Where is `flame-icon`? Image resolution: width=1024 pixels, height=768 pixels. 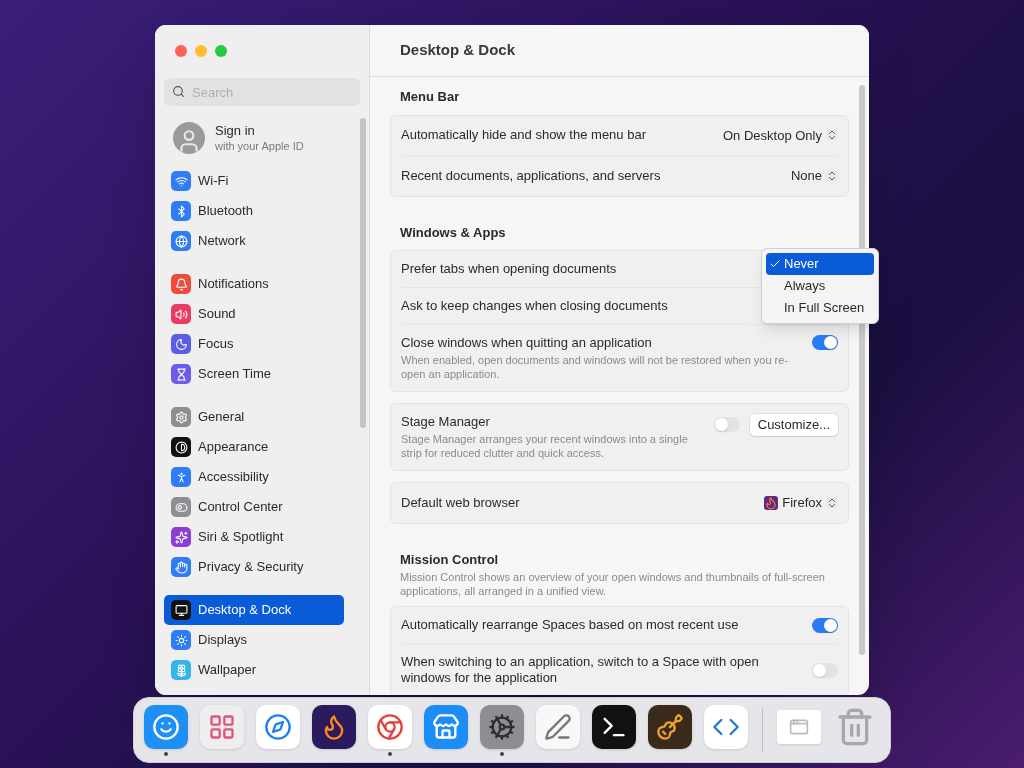
flame-icon is located at coordinates (771, 502).